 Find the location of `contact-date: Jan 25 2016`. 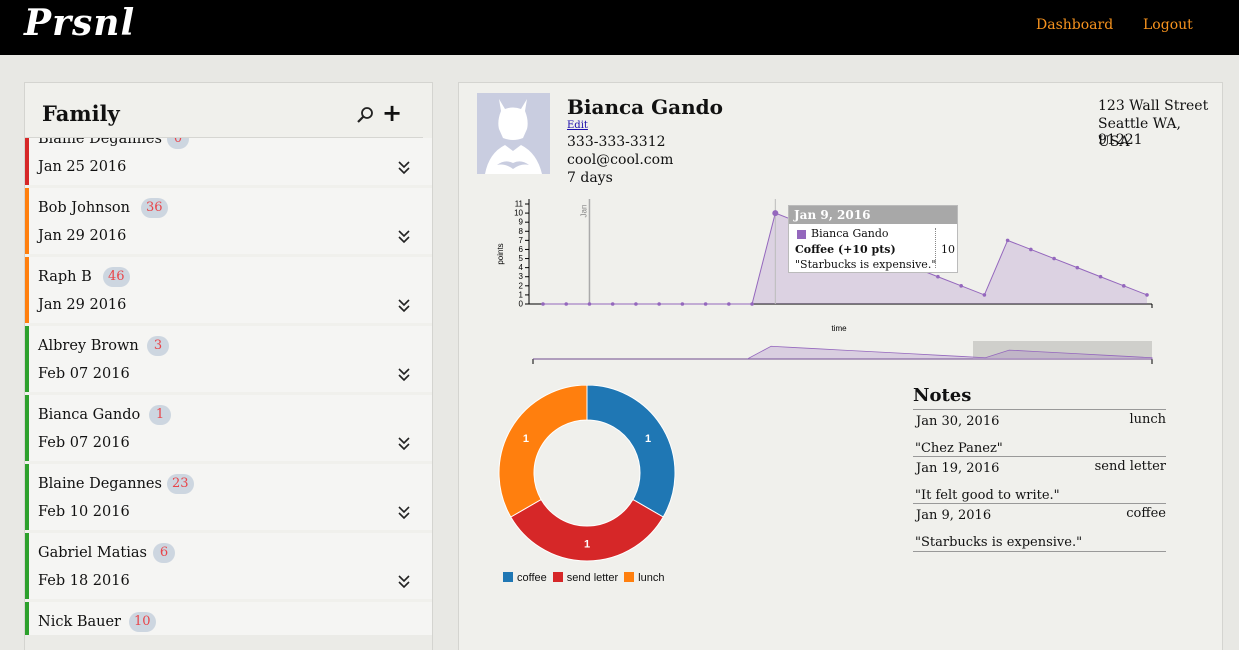

contact-date: Jan 25 2016 is located at coordinates (82, 167).